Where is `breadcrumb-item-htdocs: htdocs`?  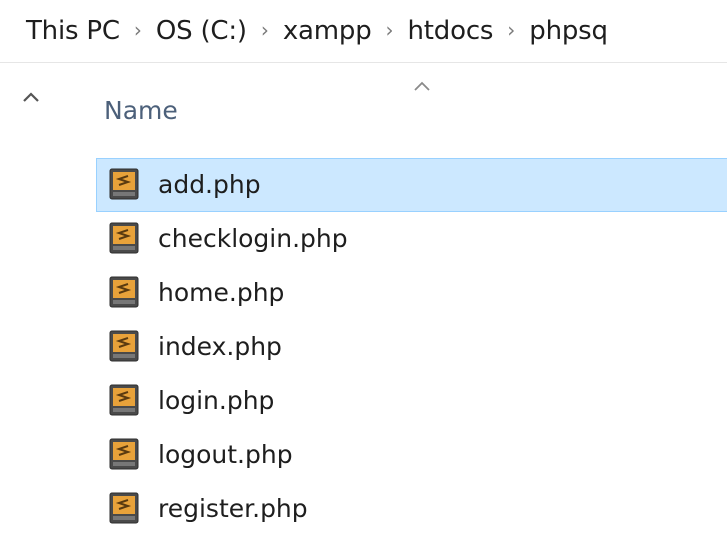 breadcrumb-item-htdocs: htdocs is located at coordinates (451, 31).